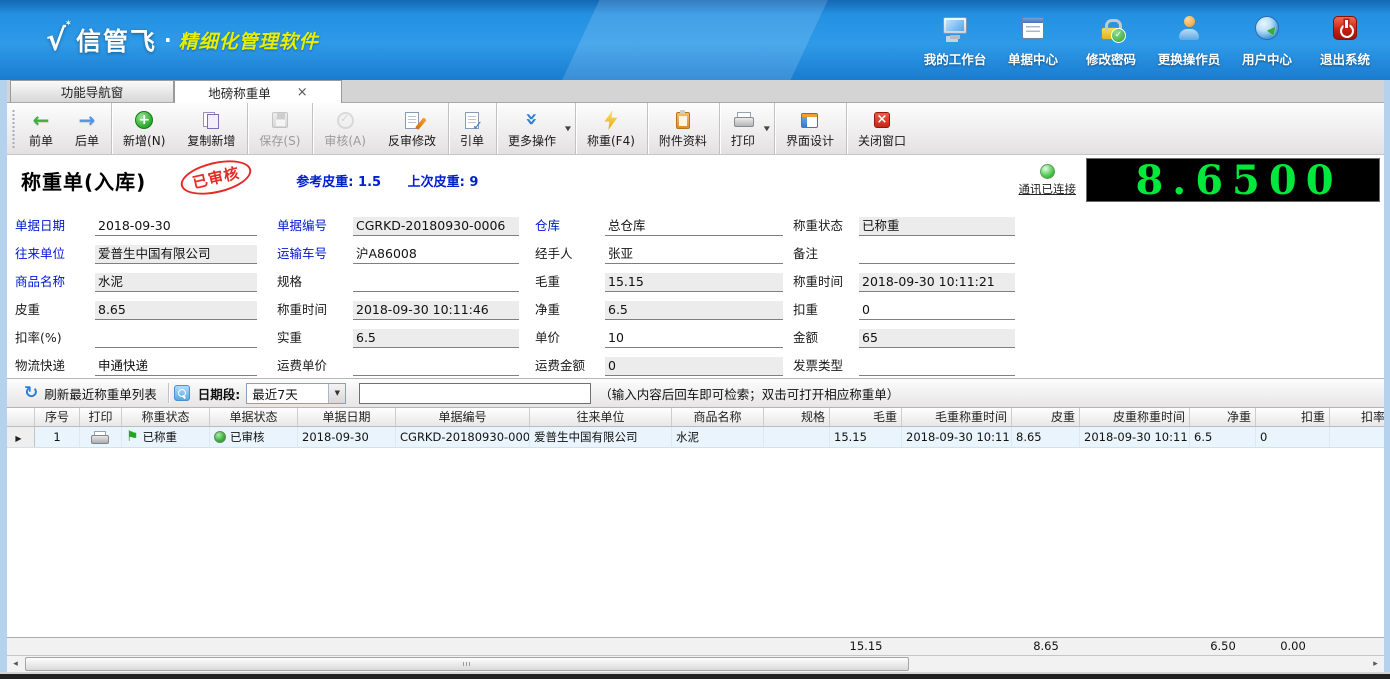 This screenshot has height=679, width=1390. Describe the element at coordinates (797, 417) in the screenshot. I see `grid-header-cell: 规格` at that location.